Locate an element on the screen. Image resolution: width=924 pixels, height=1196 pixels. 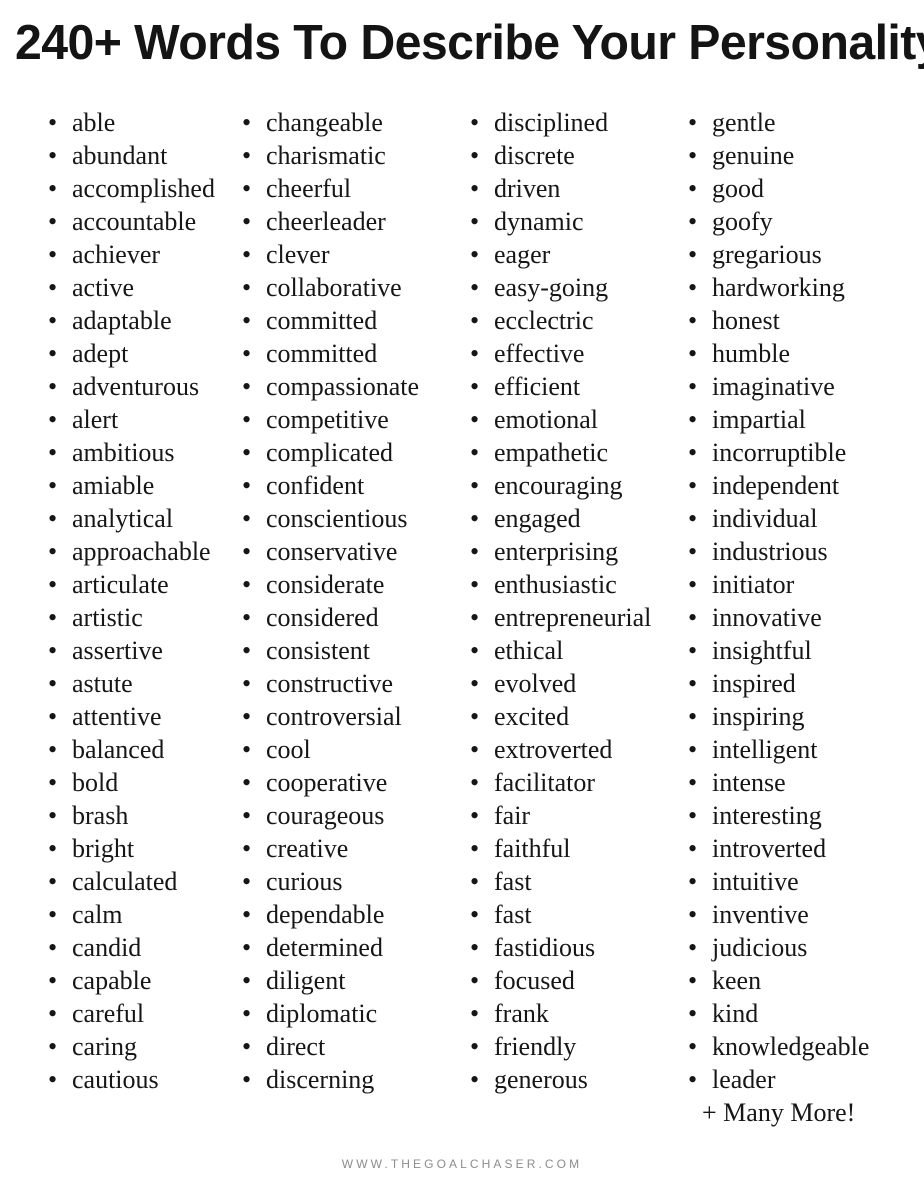
title-bar: 240+ Words To Describe Your Personality is located at coordinates (462, 35).